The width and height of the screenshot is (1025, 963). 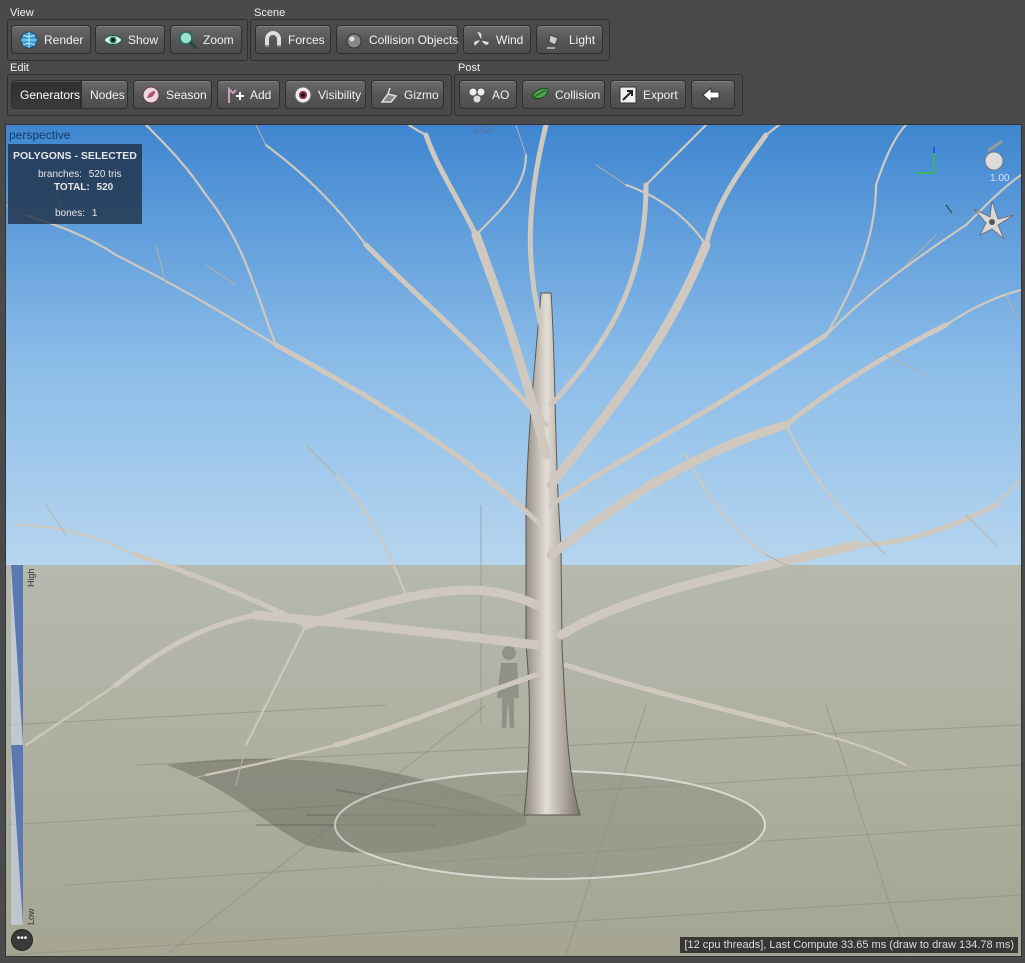 What do you see at coordinates (50, 94) in the screenshot?
I see `tab-generators-label: Generators` at bounding box center [50, 94].